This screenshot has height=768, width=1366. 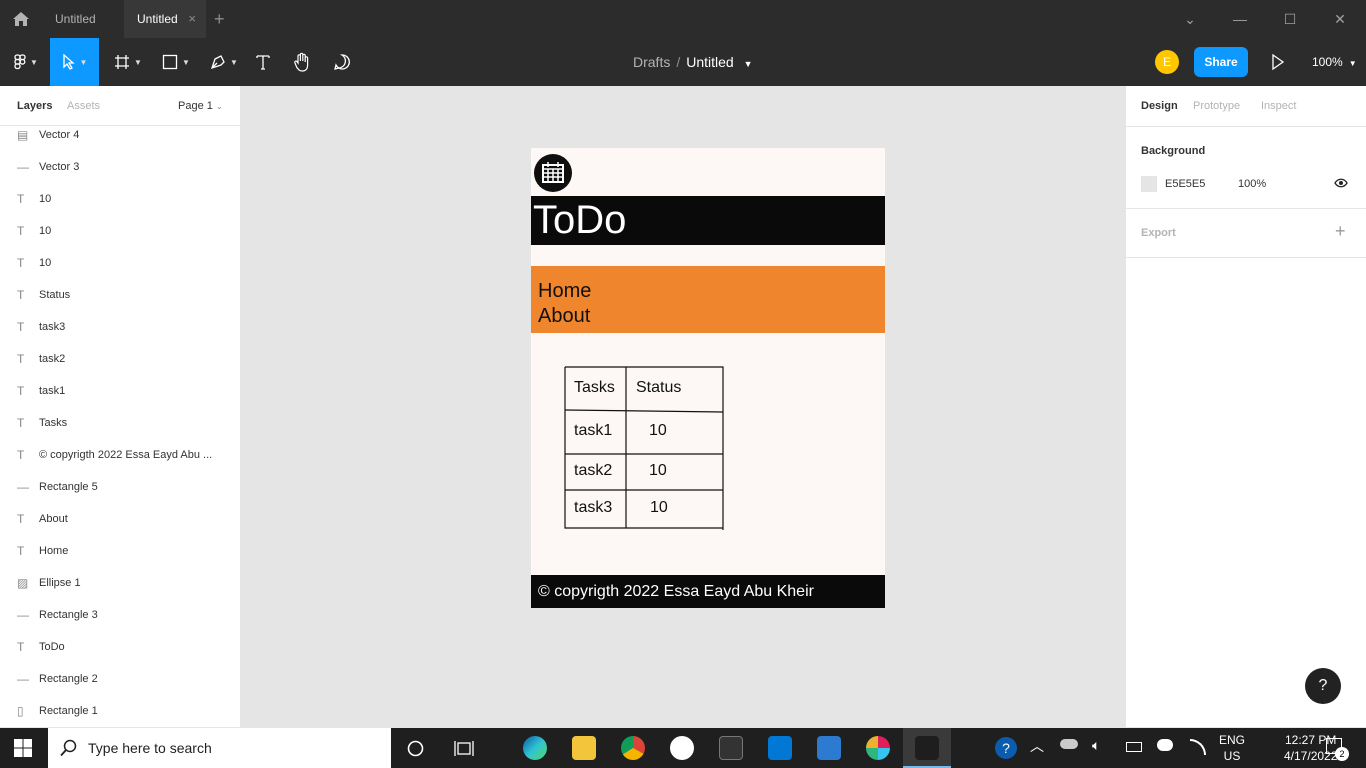 What do you see at coordinates (709, 62) in the screenshot?
I see `file-name: Untitled` at bounding box center [709, 62].